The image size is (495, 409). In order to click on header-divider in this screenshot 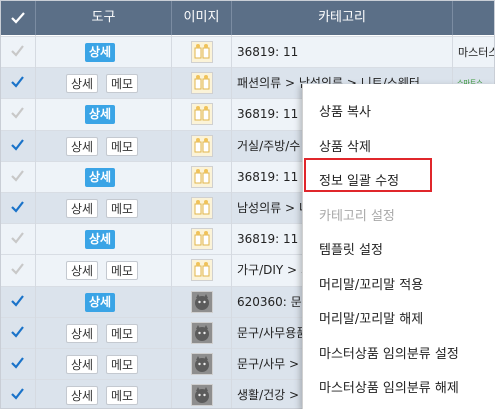, I will do `click(452, 18)`.